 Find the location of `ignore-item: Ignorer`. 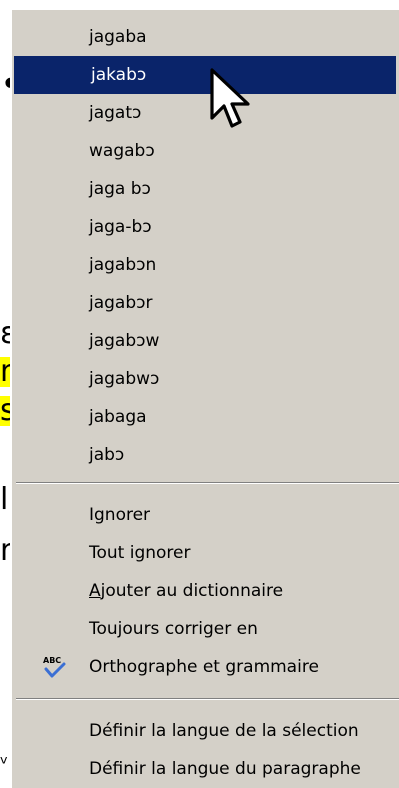

ignore-item: Ignorer is located at coordinates (205, 515).